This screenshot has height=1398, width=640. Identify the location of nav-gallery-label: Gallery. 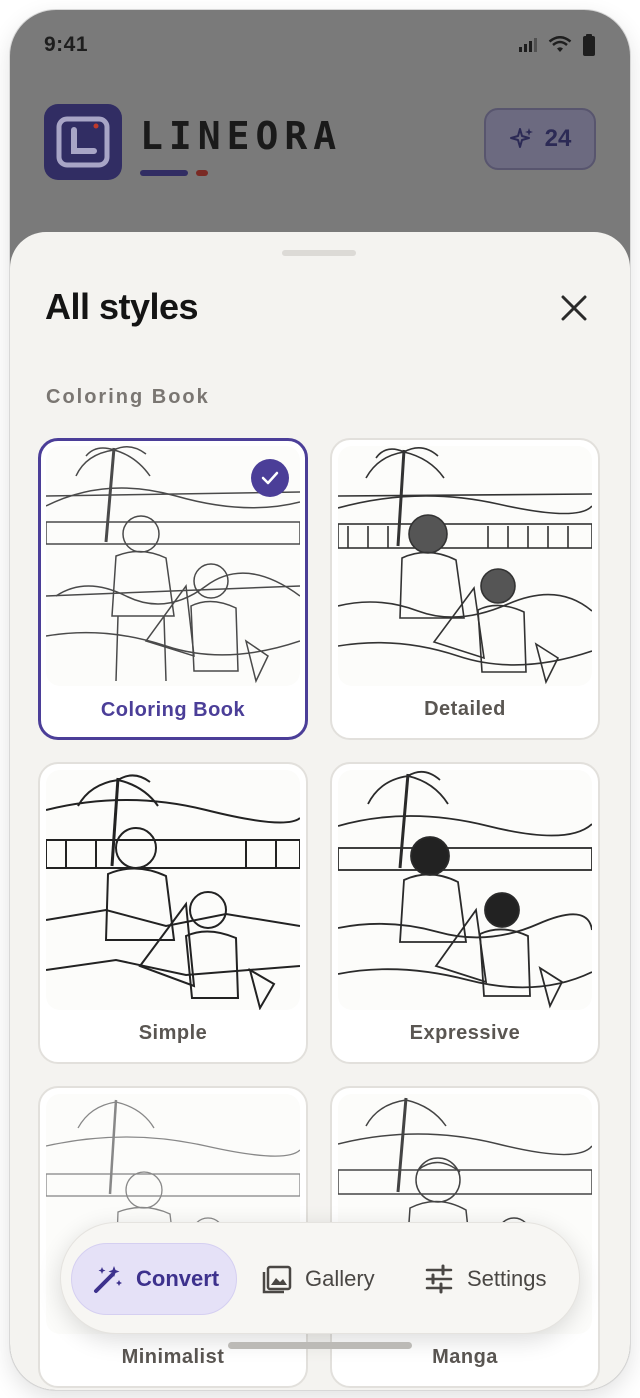
(340, 1278).